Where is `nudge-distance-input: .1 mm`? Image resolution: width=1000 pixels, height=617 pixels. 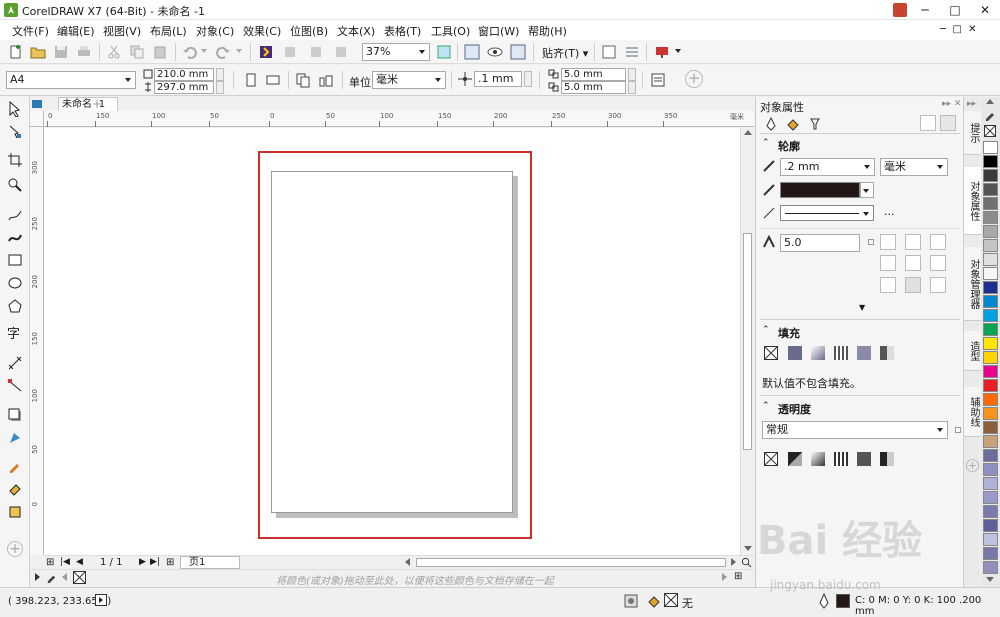
nudge-distance-input: .1 mm is located at coordinates (498, 79).